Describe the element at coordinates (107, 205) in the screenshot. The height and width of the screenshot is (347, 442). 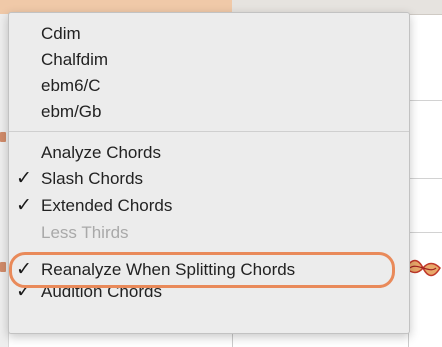
I see `menu-item-label: Extended Chords` at that location.